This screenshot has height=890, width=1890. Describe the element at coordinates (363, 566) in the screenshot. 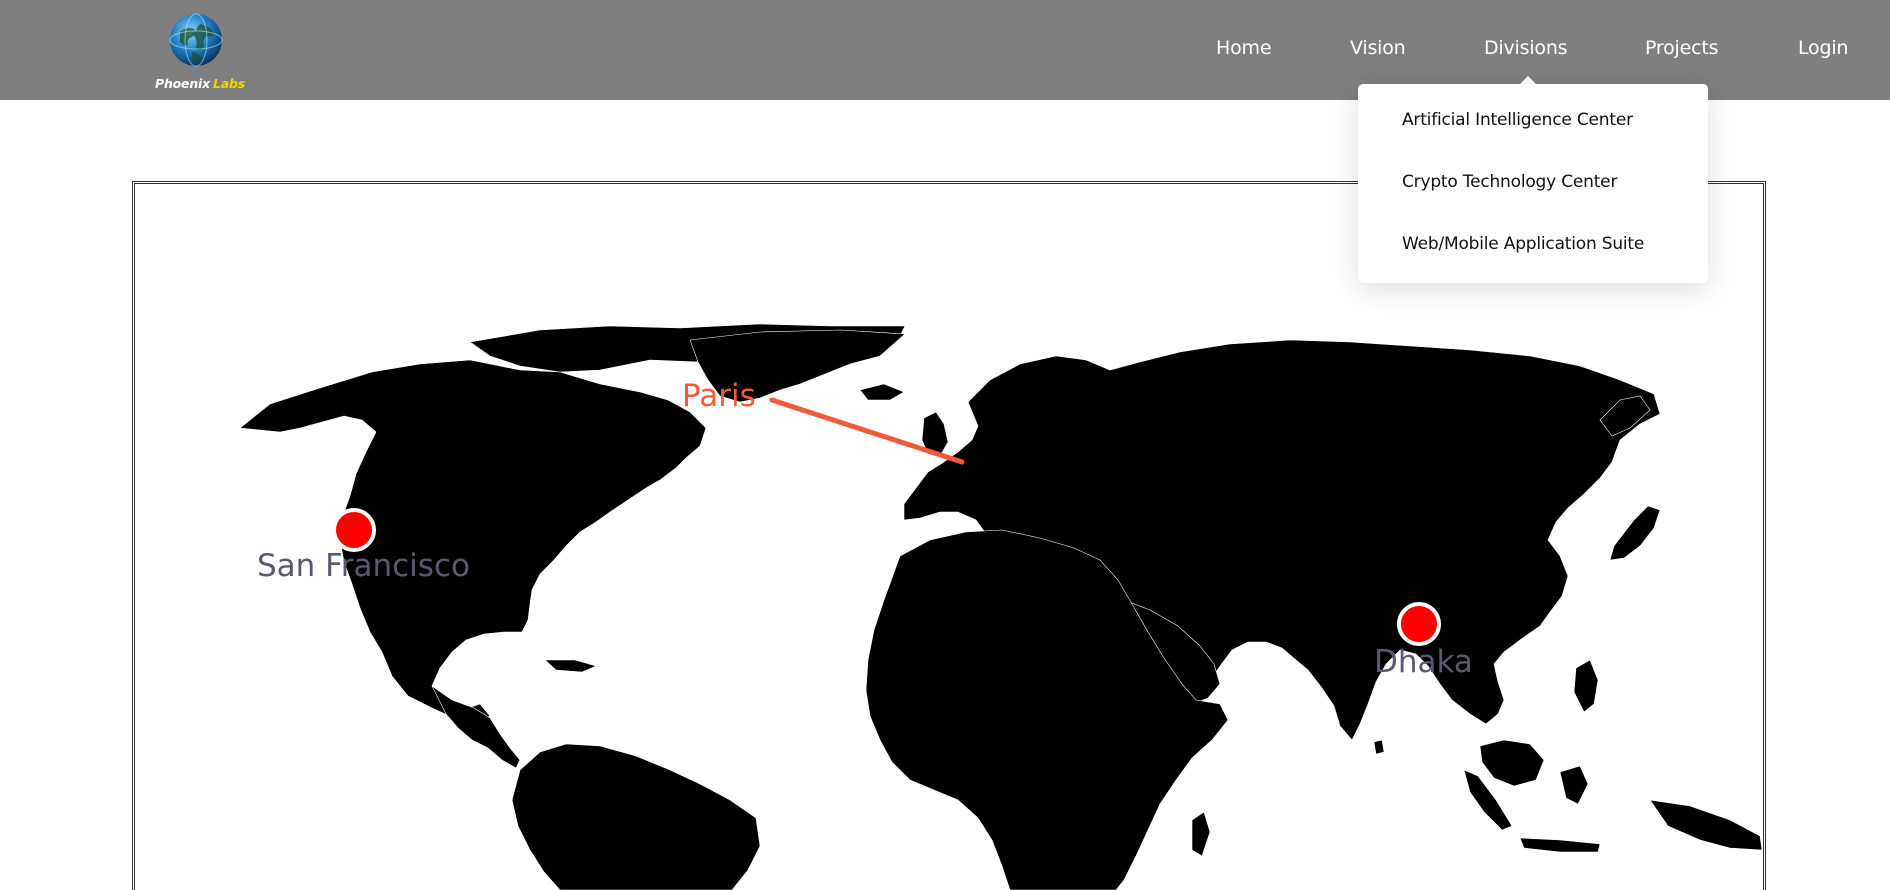

I see `city-label-san-francisco: San Francisco` at that location.